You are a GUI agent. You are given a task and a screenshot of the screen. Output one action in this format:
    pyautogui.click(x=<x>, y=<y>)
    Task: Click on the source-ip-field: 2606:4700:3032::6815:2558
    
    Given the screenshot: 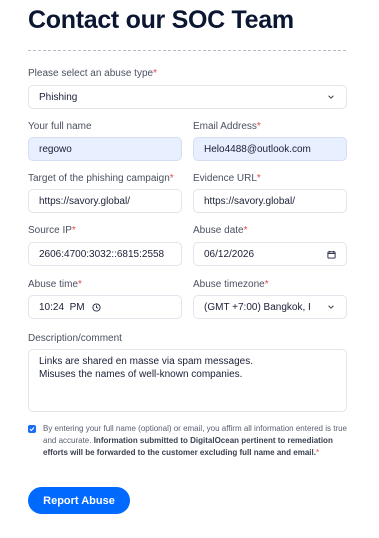 What is the action you would take?
    pyautogui.click(x=105, y=254)
    